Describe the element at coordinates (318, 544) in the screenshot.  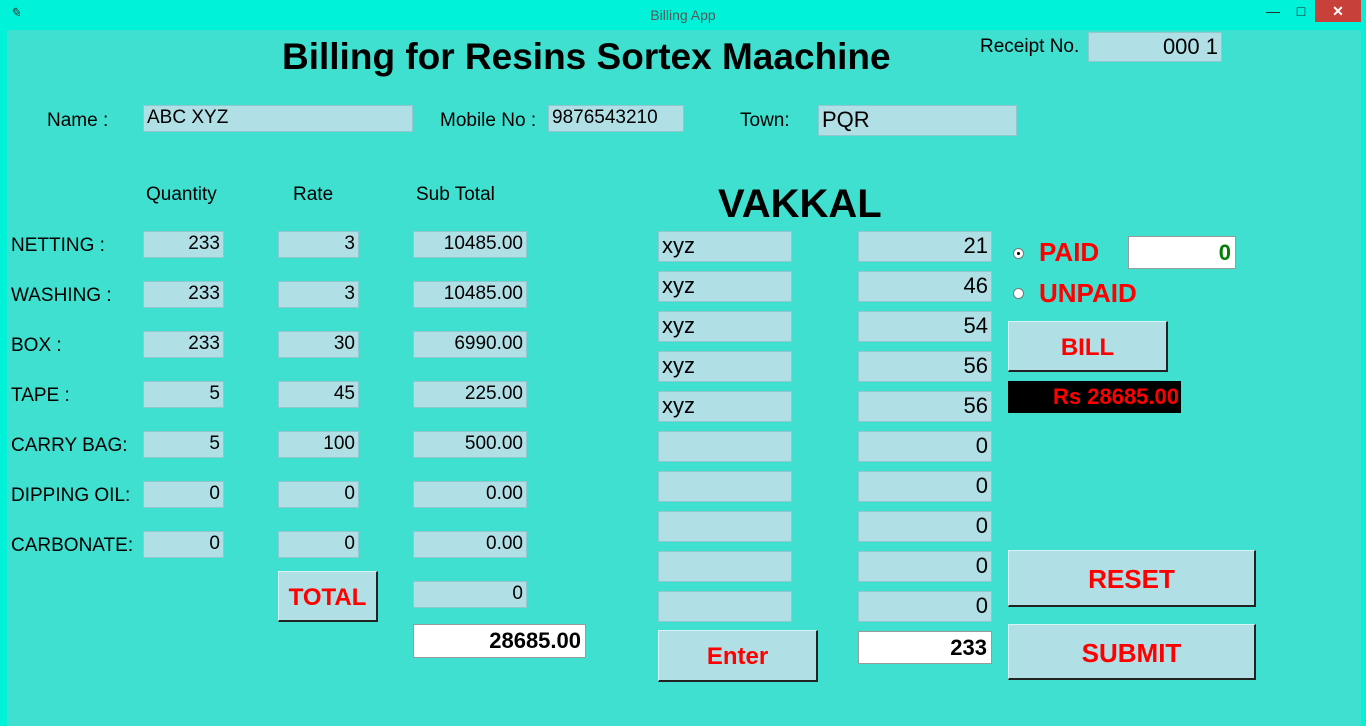
I see `carbonate-rate-field: 0` at that location.